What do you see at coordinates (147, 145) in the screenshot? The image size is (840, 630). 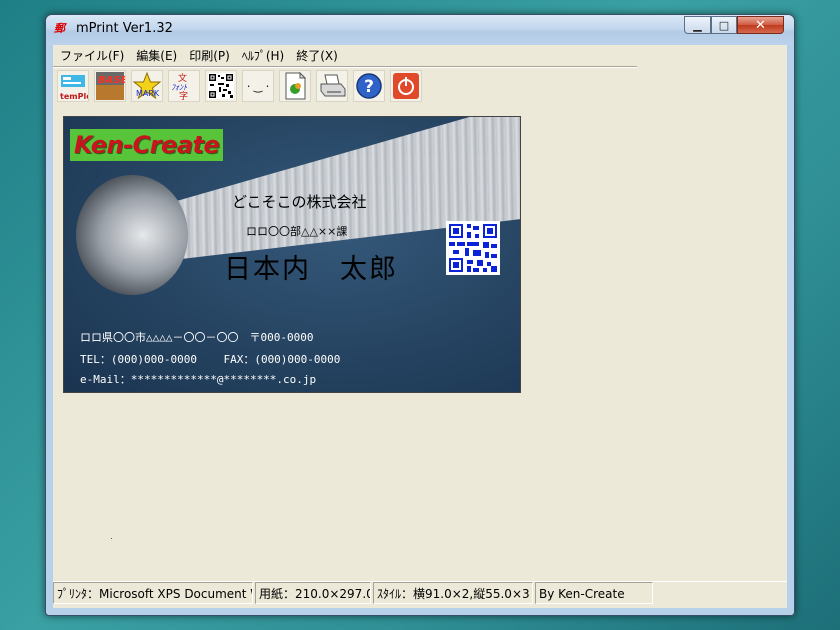 I see `card-logo: Ken-Create` at bounding box center [147, 145].